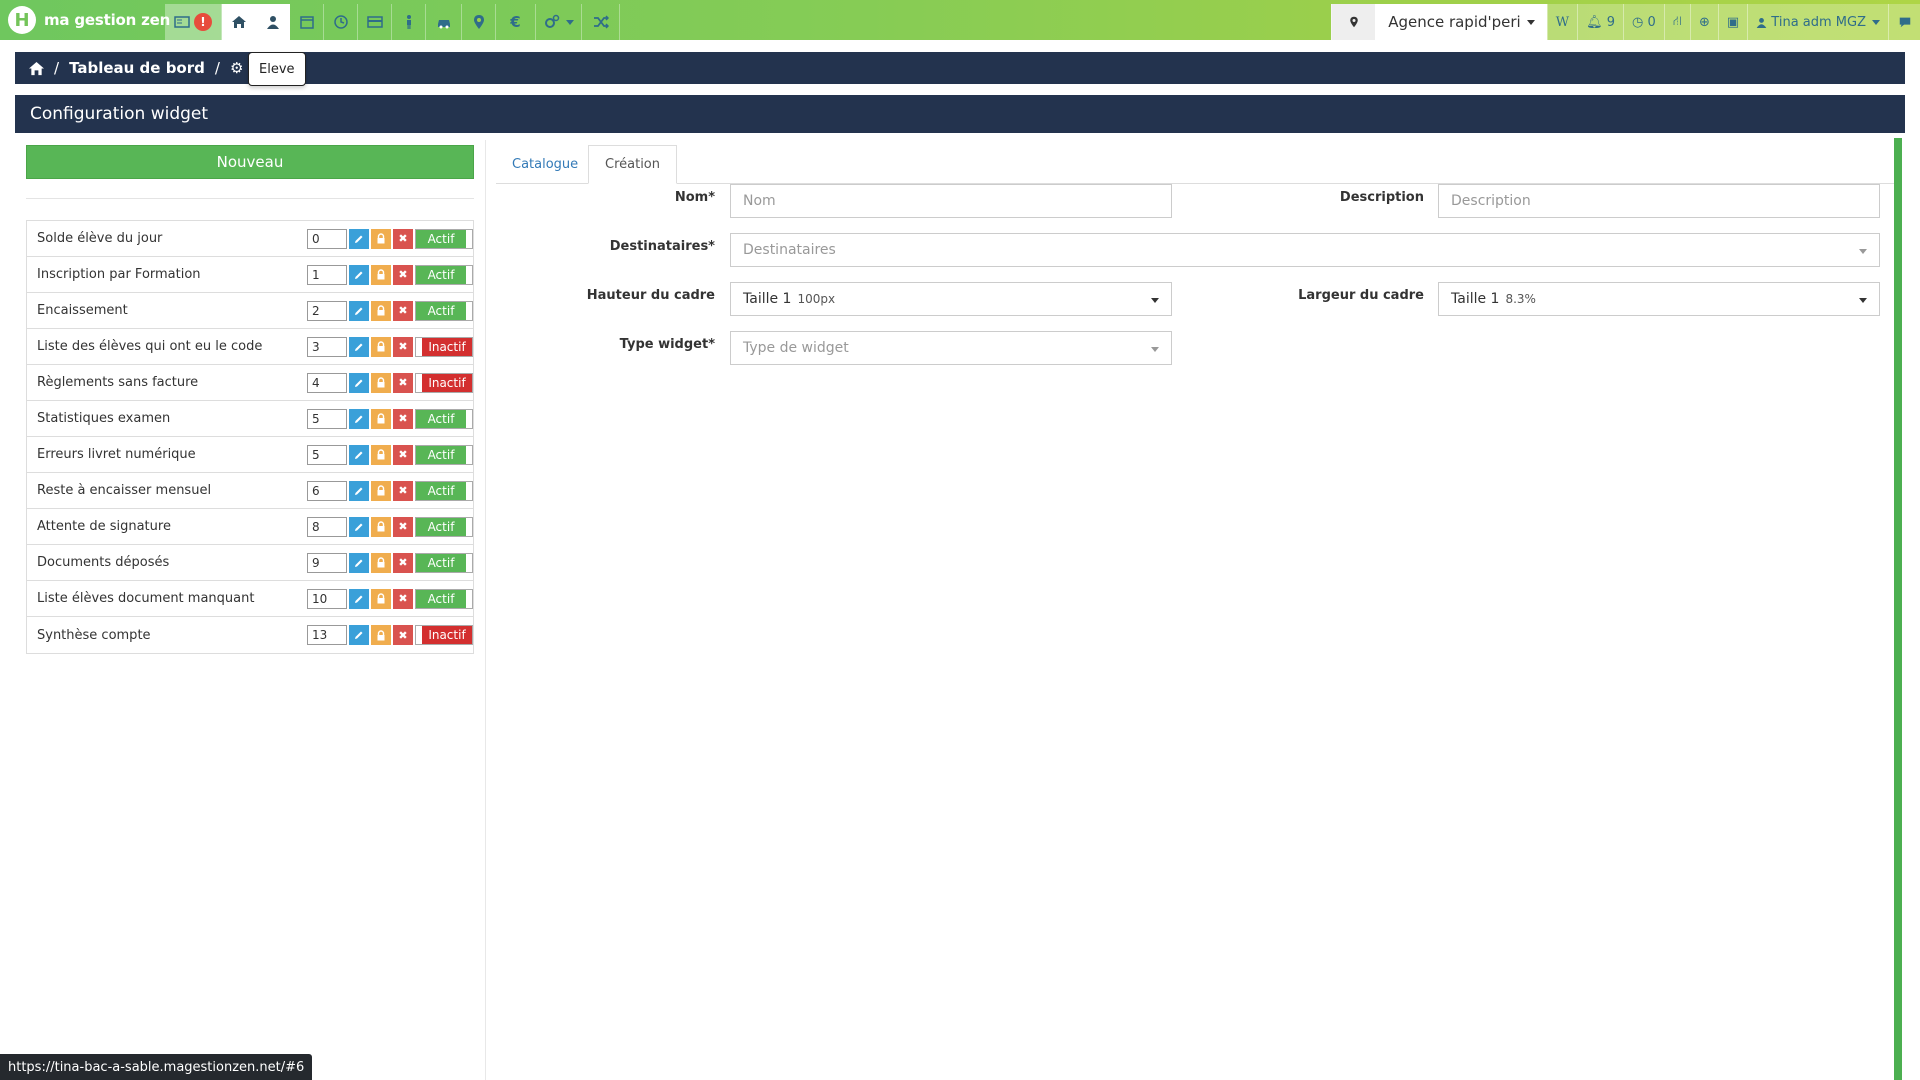 The width and height of the screenshot is (1920, 1080). Describe the element at coordinates (1305, 250) in the screenshot. I see `destinataires-select: Destinataires` at that location.